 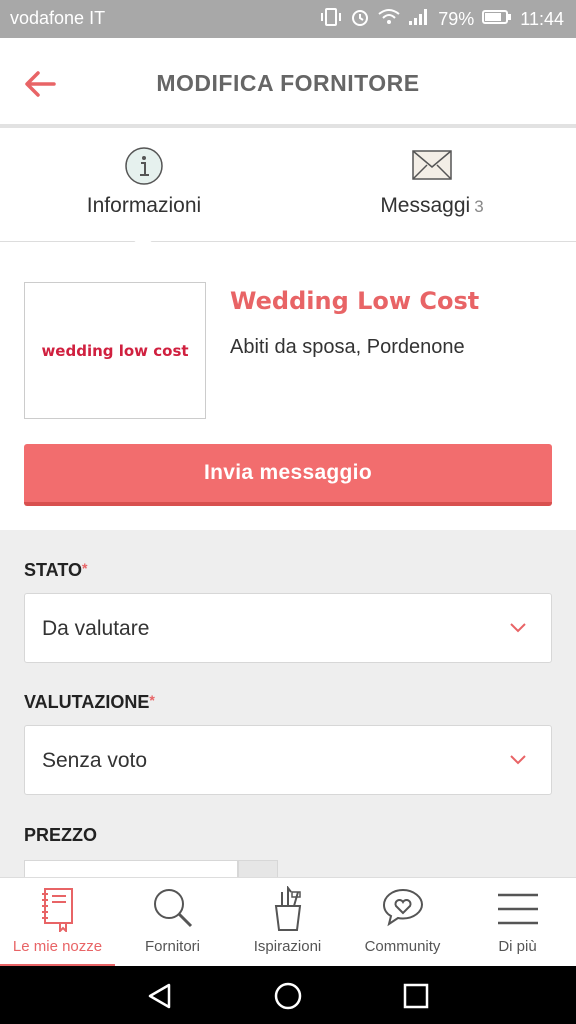 I want to click on nav-di-piu: Di più, so click(x=517, y=922).